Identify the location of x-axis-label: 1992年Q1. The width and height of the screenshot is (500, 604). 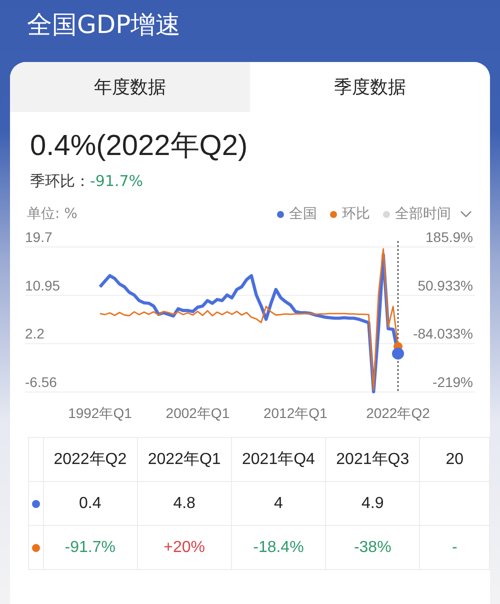
(100, 413).